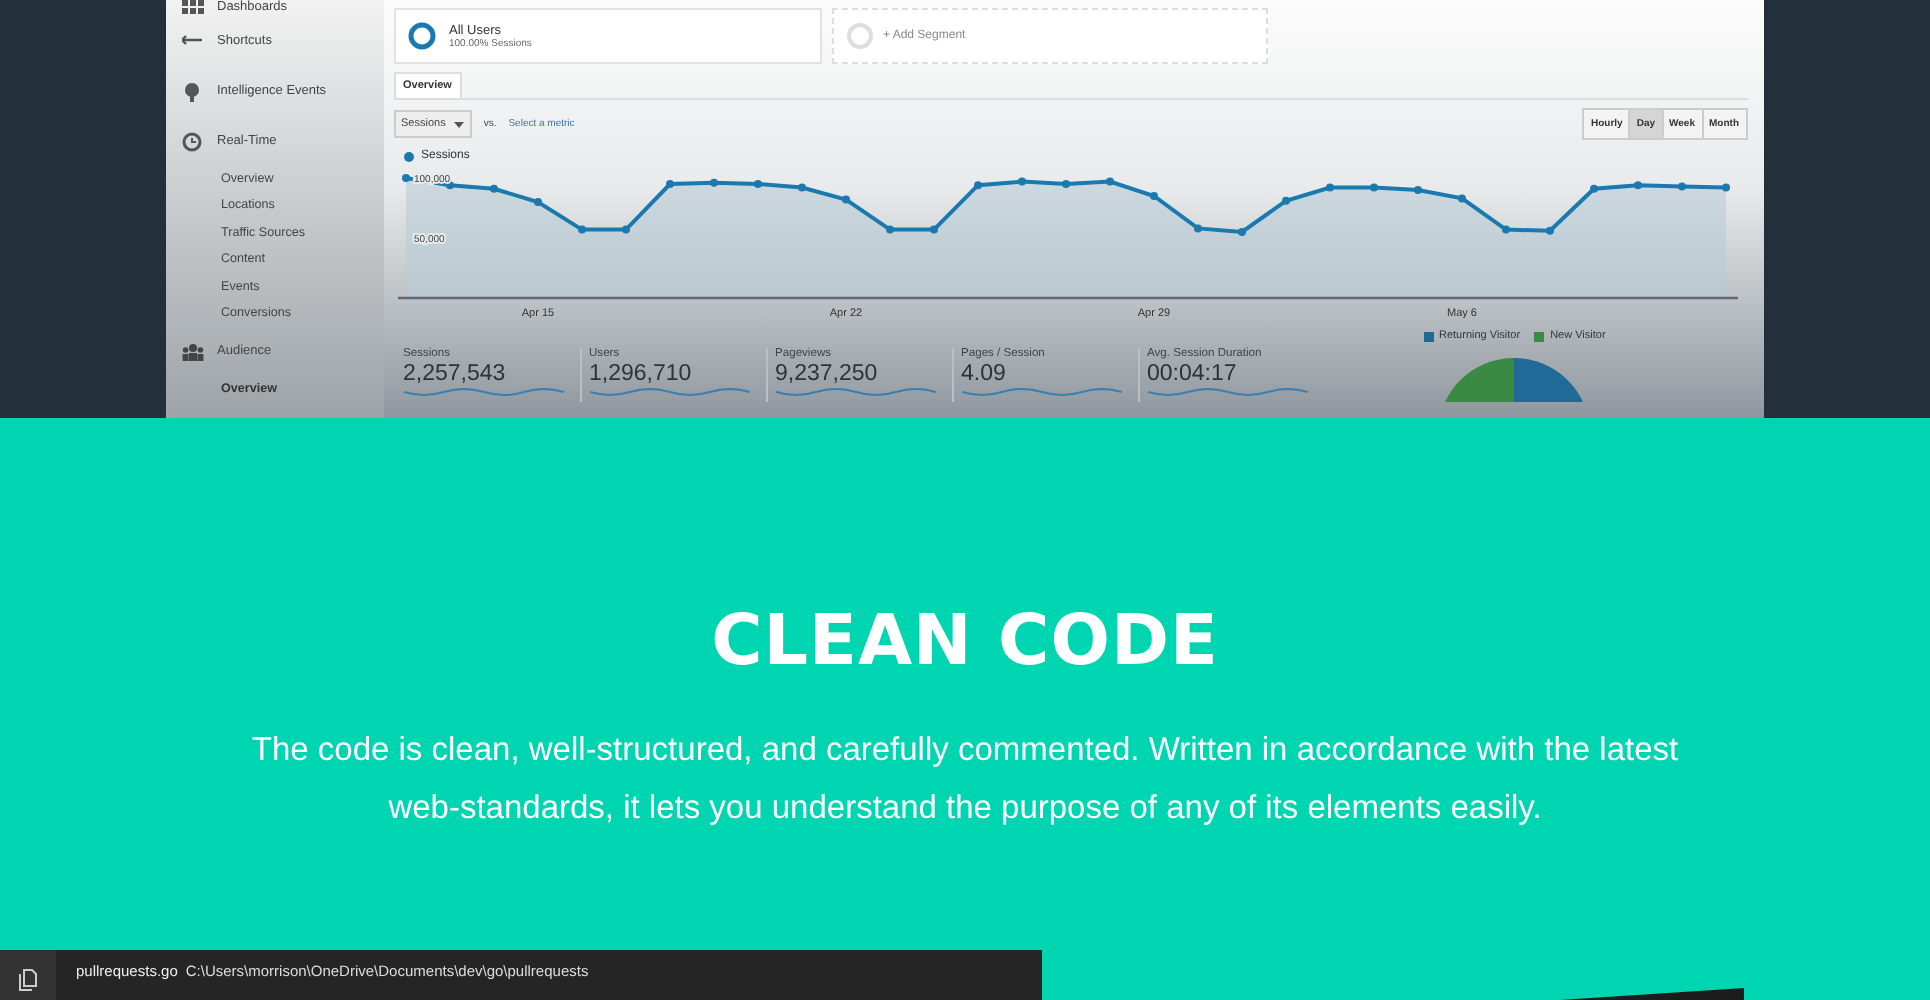  I want to click on section-description: The code is clean, well-structured, and carefully commented. Written in accordance with the latest web-standards, it lets you understand the purpose of any of its elements easily., so click(965, 780).